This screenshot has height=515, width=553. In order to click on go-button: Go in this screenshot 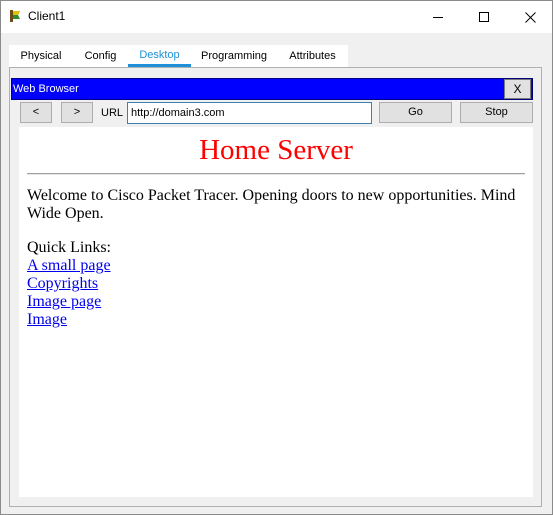, I will do `click(415, 112)`.